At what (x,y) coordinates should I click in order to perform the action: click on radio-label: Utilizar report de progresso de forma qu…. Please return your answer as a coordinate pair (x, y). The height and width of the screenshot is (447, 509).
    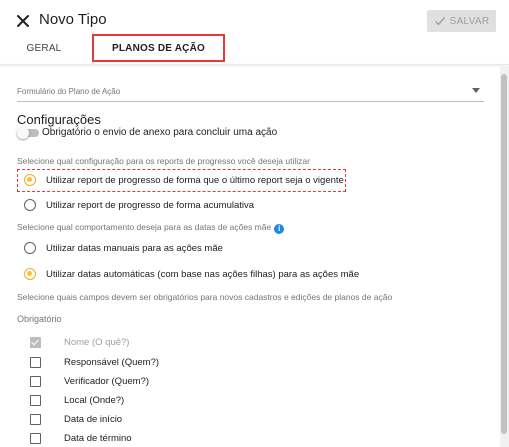
    Looking at the image, I should click on (195, 180).